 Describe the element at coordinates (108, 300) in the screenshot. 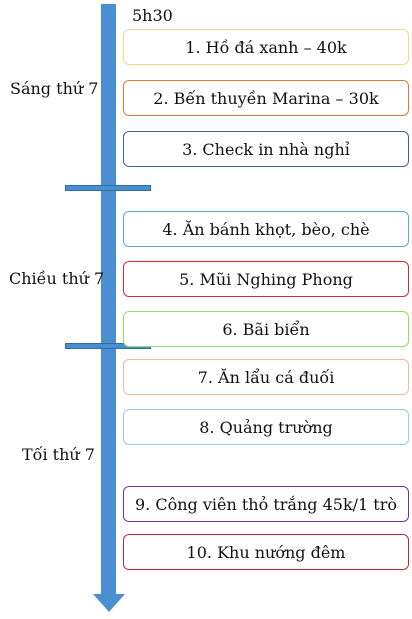

I see `timeline-arrow-shaft` at that location.